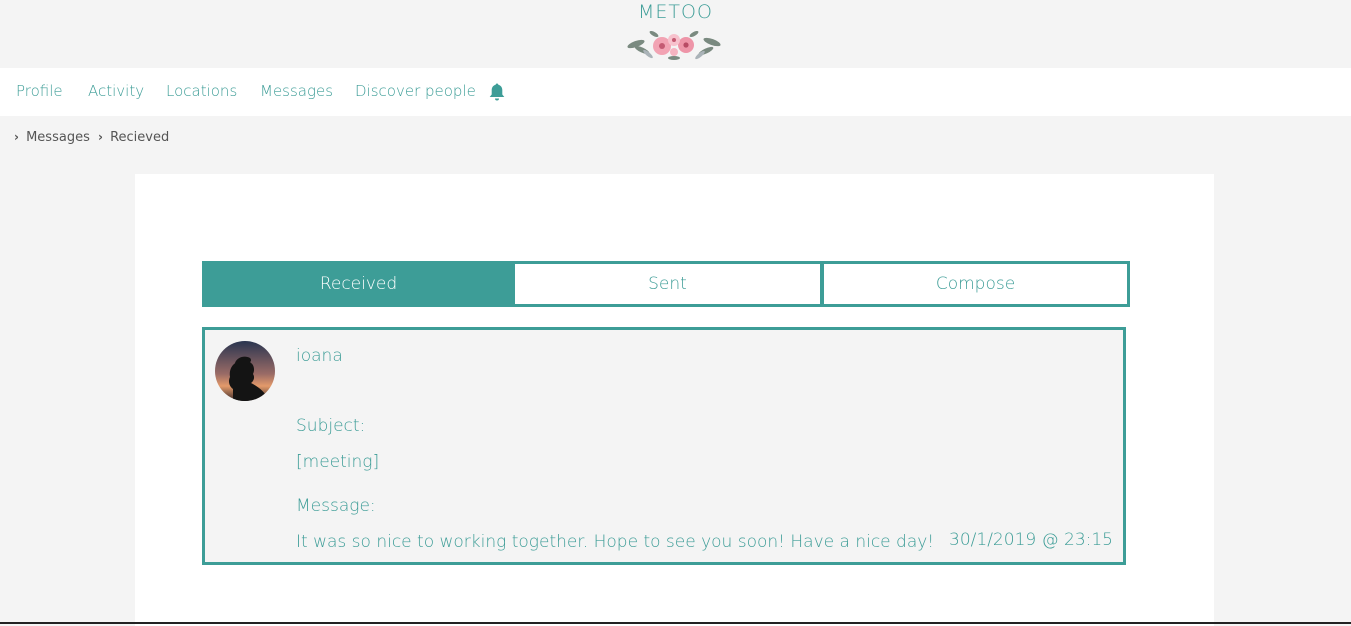 The image size is (1351, 626). What do you see at coordinates (91, 137) in the screenshot?
I see `breadcrumb: › Messages › Recieved` at bounding box center [91, 137].